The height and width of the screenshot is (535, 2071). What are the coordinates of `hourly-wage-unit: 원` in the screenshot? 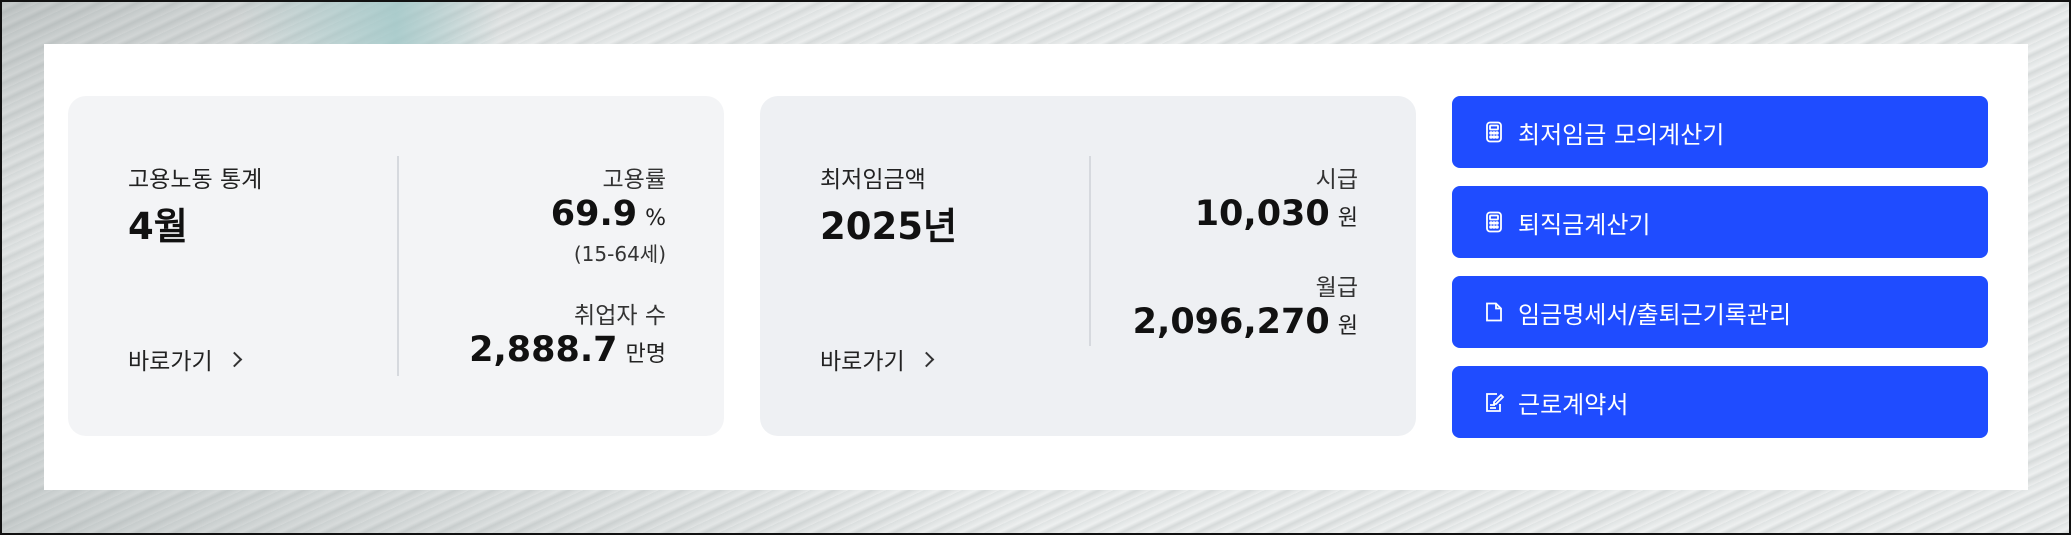 It's located at (1347, 218).